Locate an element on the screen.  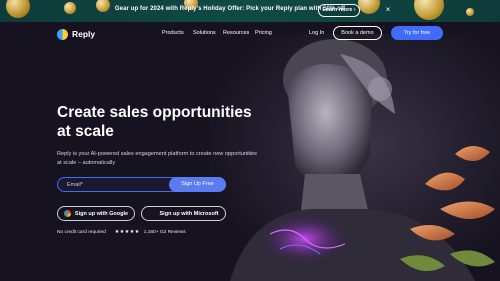
brand-logo: Reply is located at coordinates (76, 34).